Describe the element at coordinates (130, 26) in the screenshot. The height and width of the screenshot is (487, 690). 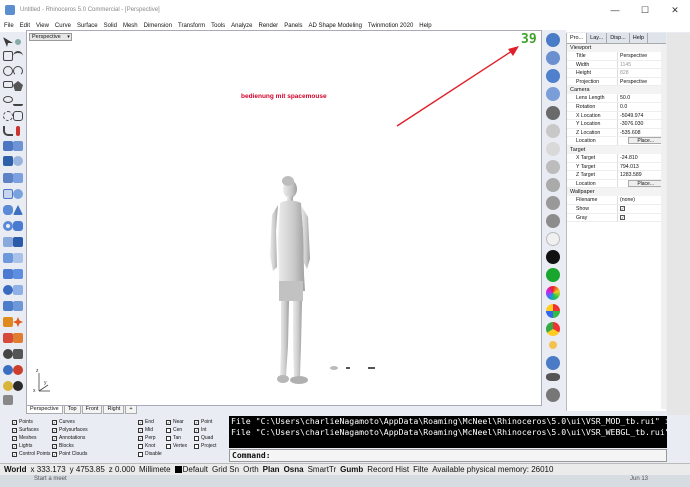
I see `menu-mesh: Mesh` at that location.